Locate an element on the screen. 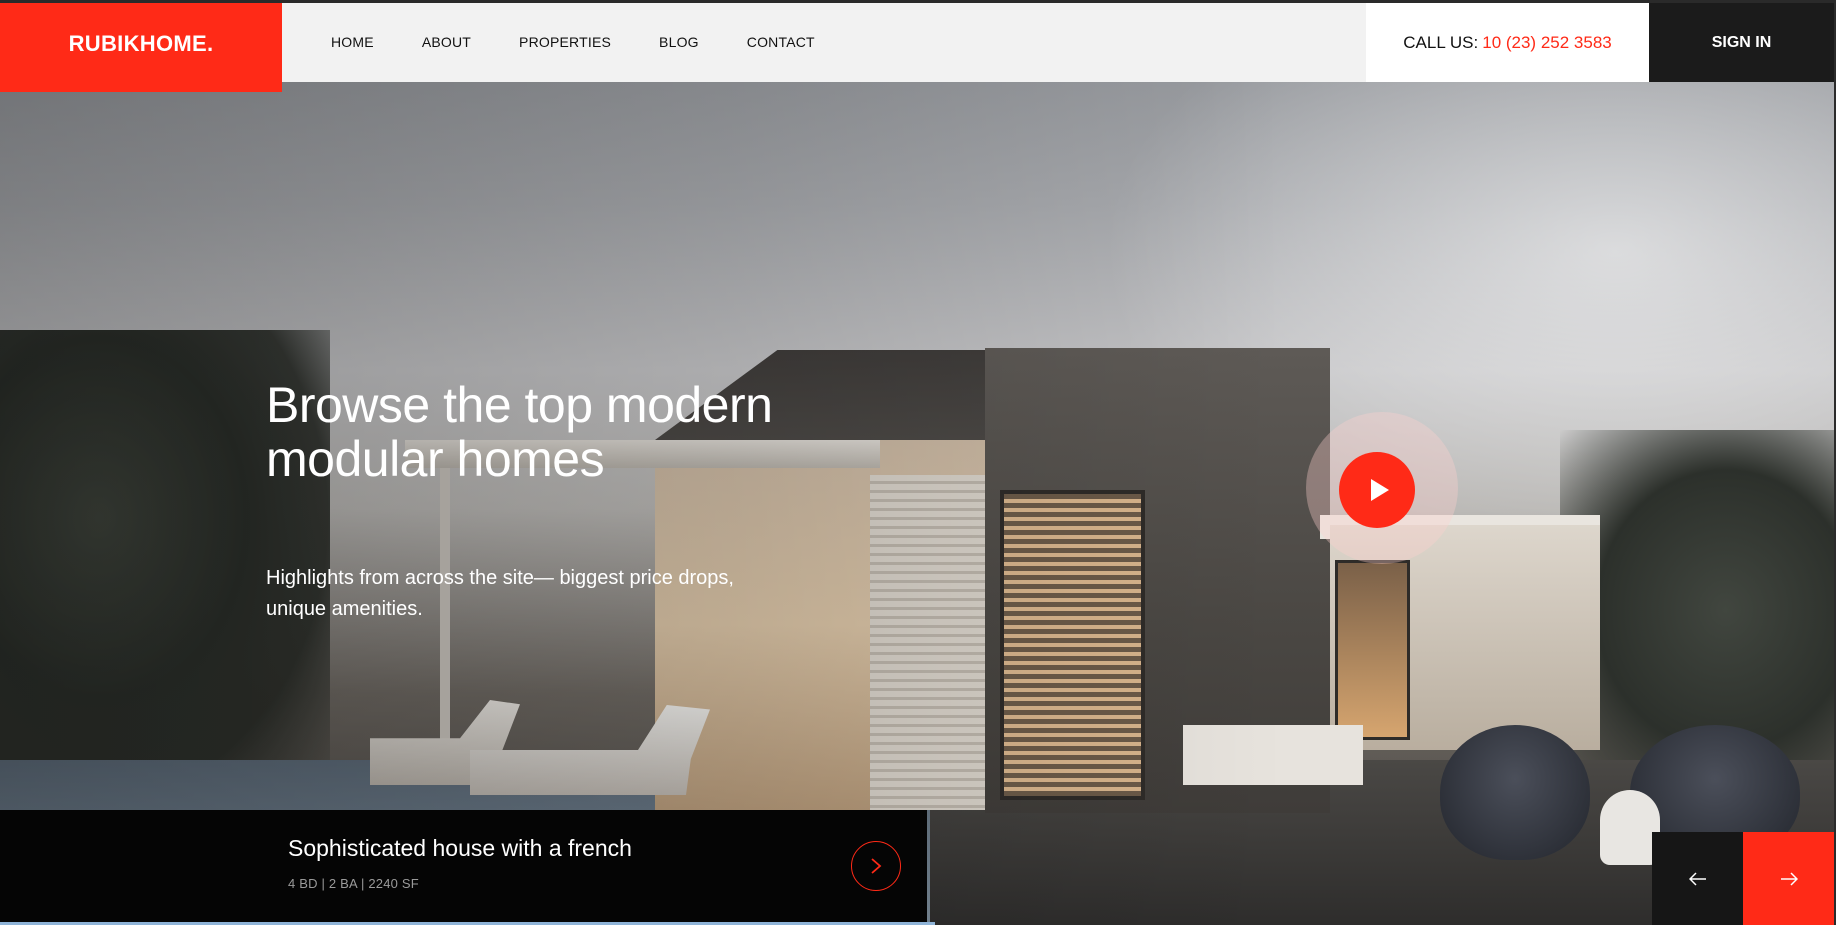  play-icon is located at coordinates (1379, 490).